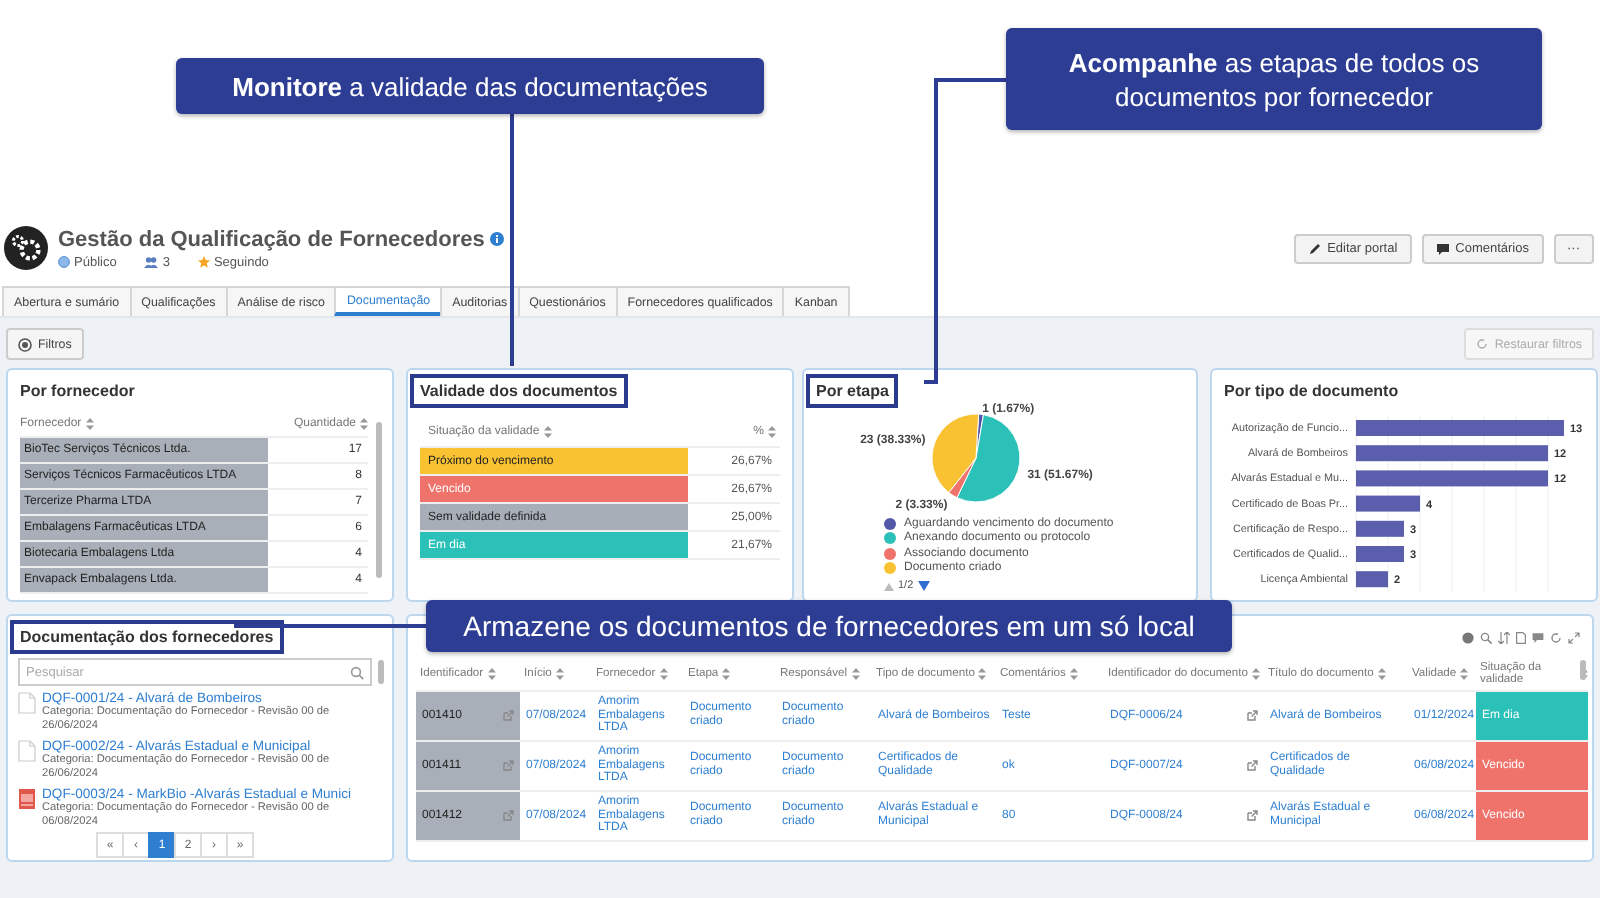  Describe the element at coordinates (889, 586) in the screenshot. I see `up-arrow-icon` at that location.